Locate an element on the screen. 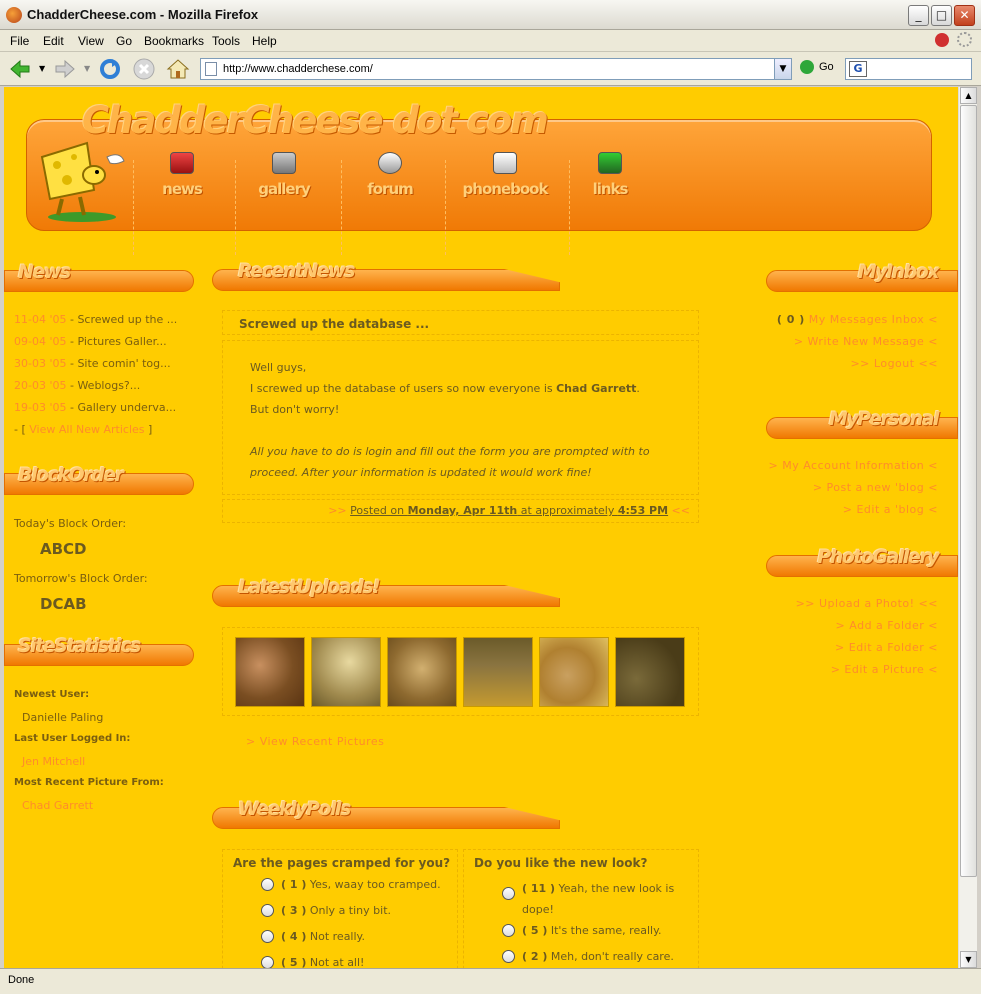 The height and width of the screenshot is (994, 981). google-icon: G is located at coordinates (858, 69).